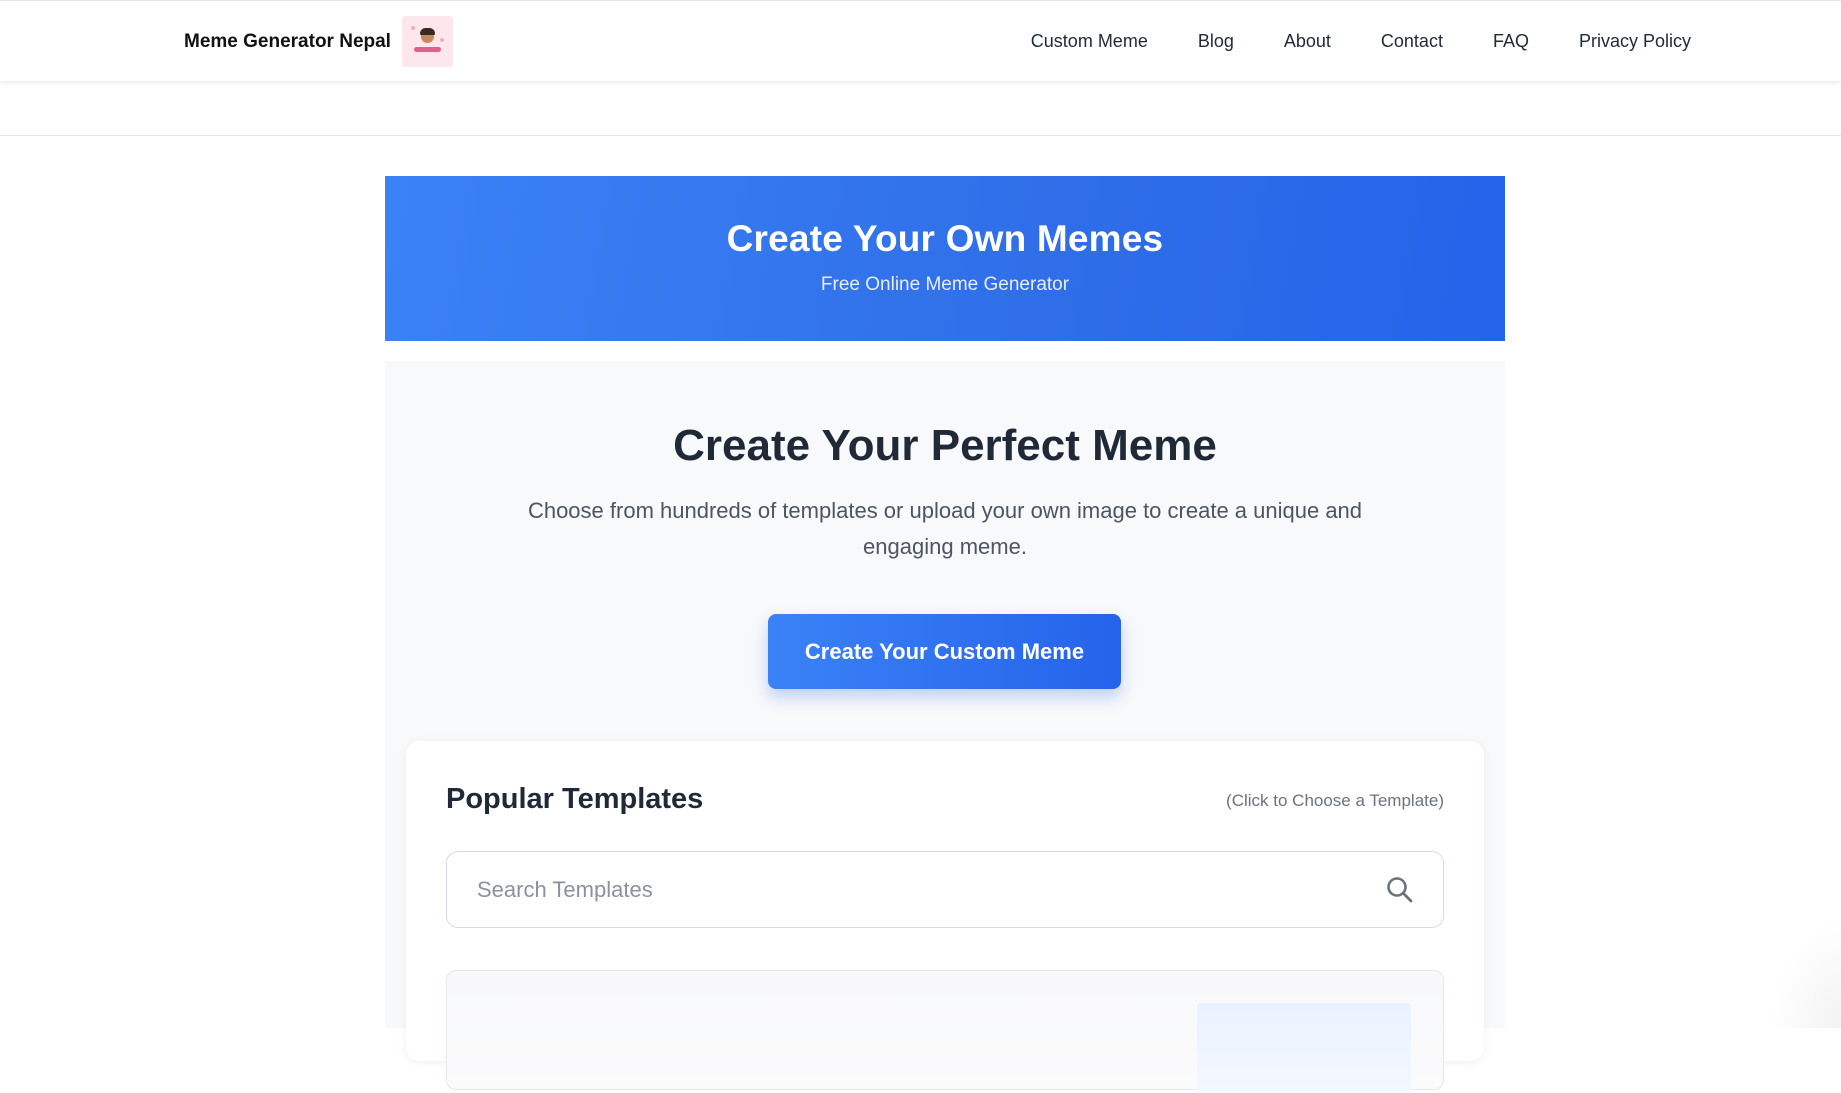 This screenshot has height=1093, width=1841. Describe the element at coordinates (1335, 801) in the screenshot. I see `choose-template-hint: (Click to Choose a Template)` at that location.